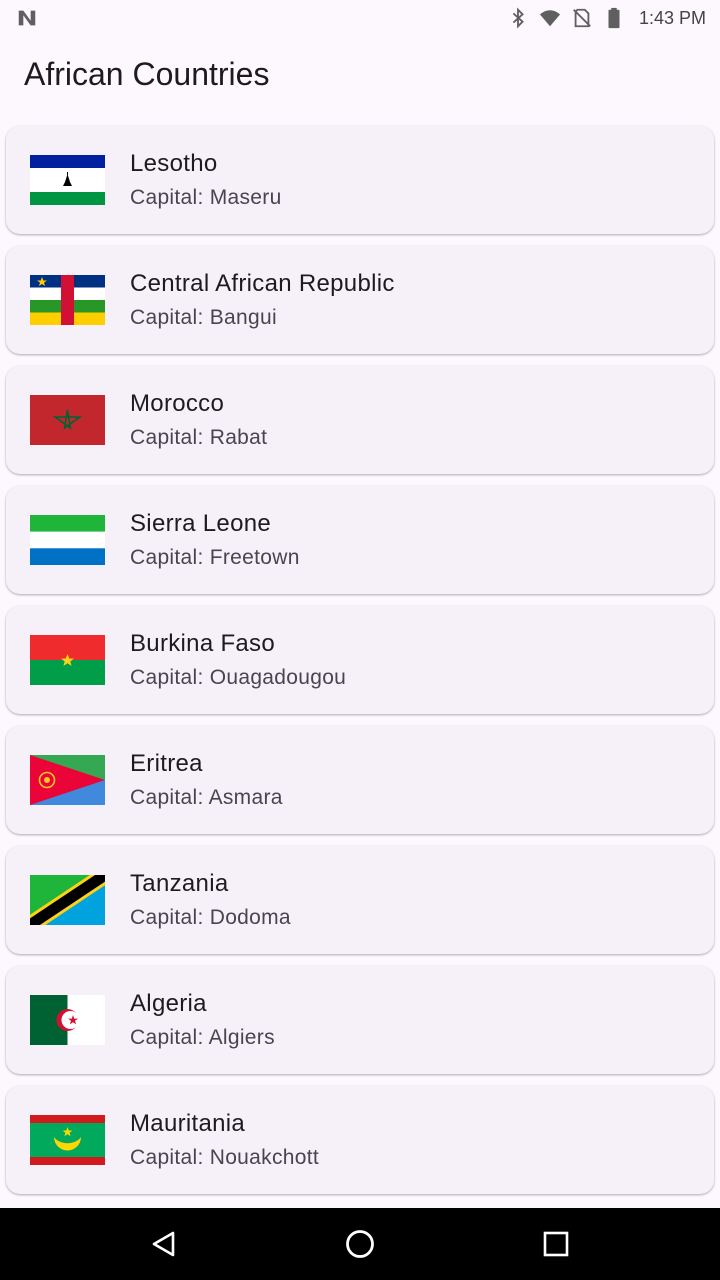 The width and height of the screenshot is (720, 1280). Describe the element at coordinates (188, 1123) in the screenshot. I see `country-name: Mauritania` at that location.